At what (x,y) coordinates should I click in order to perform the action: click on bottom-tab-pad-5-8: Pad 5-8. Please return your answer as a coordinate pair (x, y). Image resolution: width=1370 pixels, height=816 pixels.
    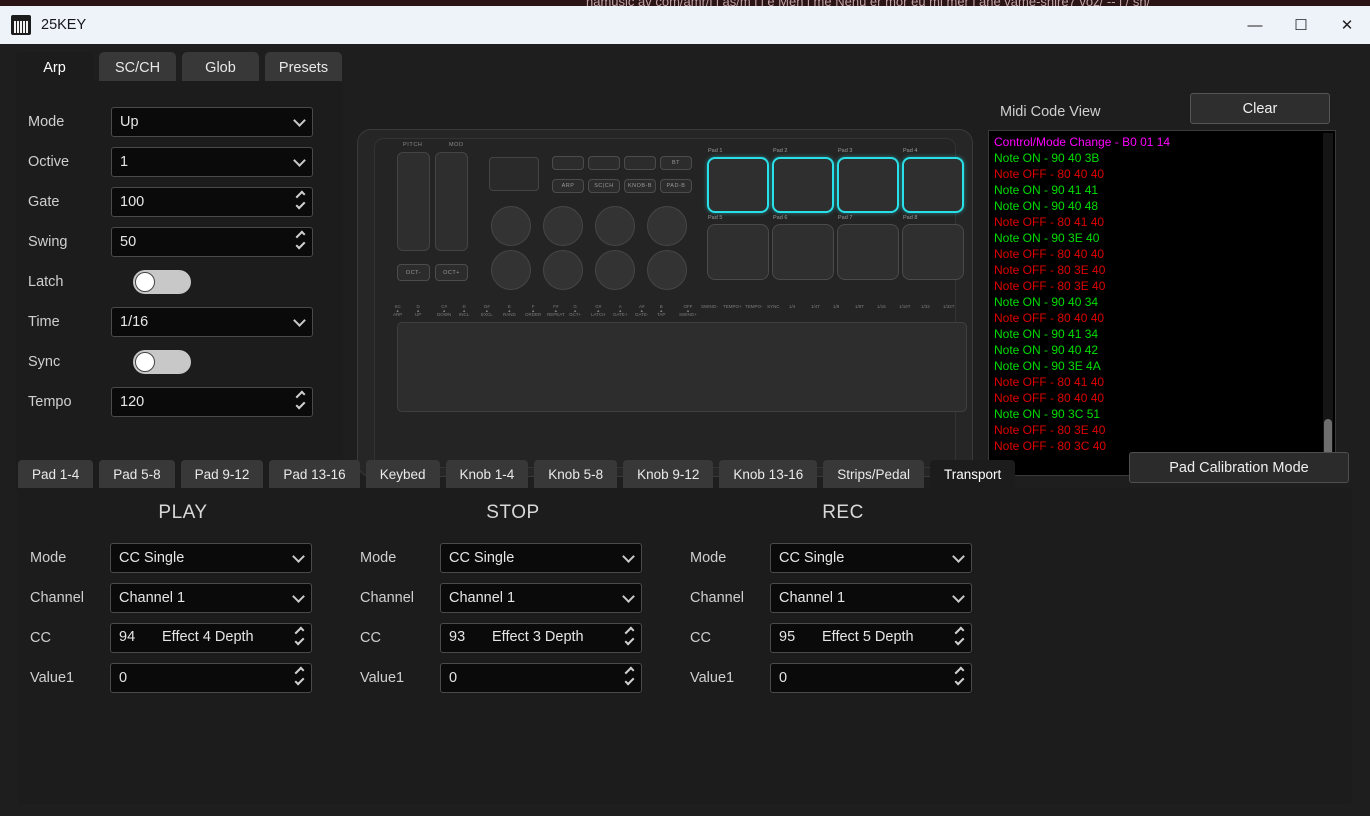
    Looking at the image, I should click on (137, 474).